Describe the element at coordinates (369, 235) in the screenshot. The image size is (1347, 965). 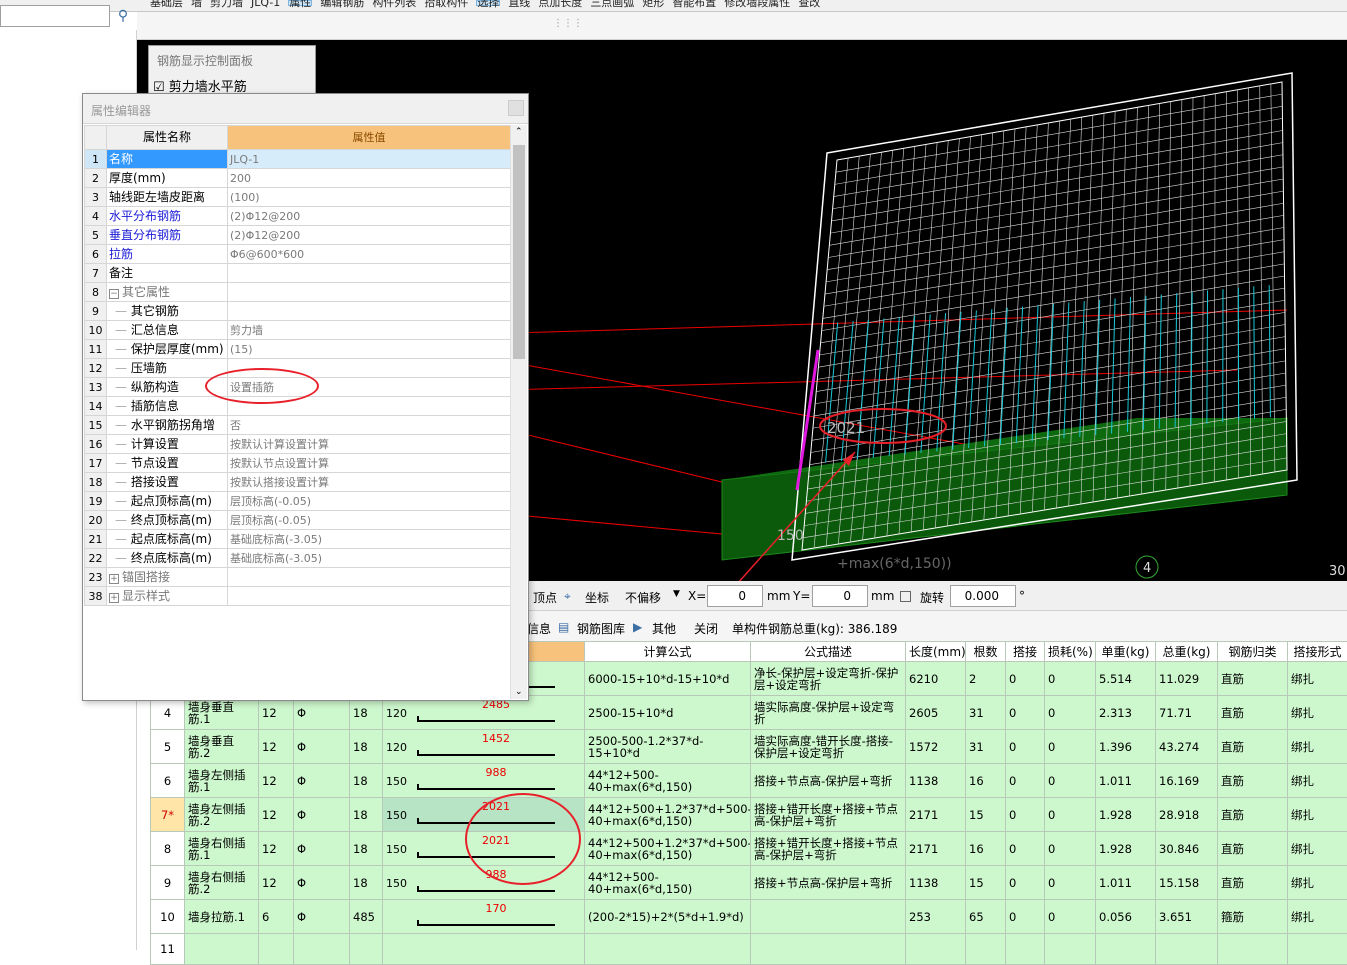
I see `property-value: (2)Φ12@200` at that location.